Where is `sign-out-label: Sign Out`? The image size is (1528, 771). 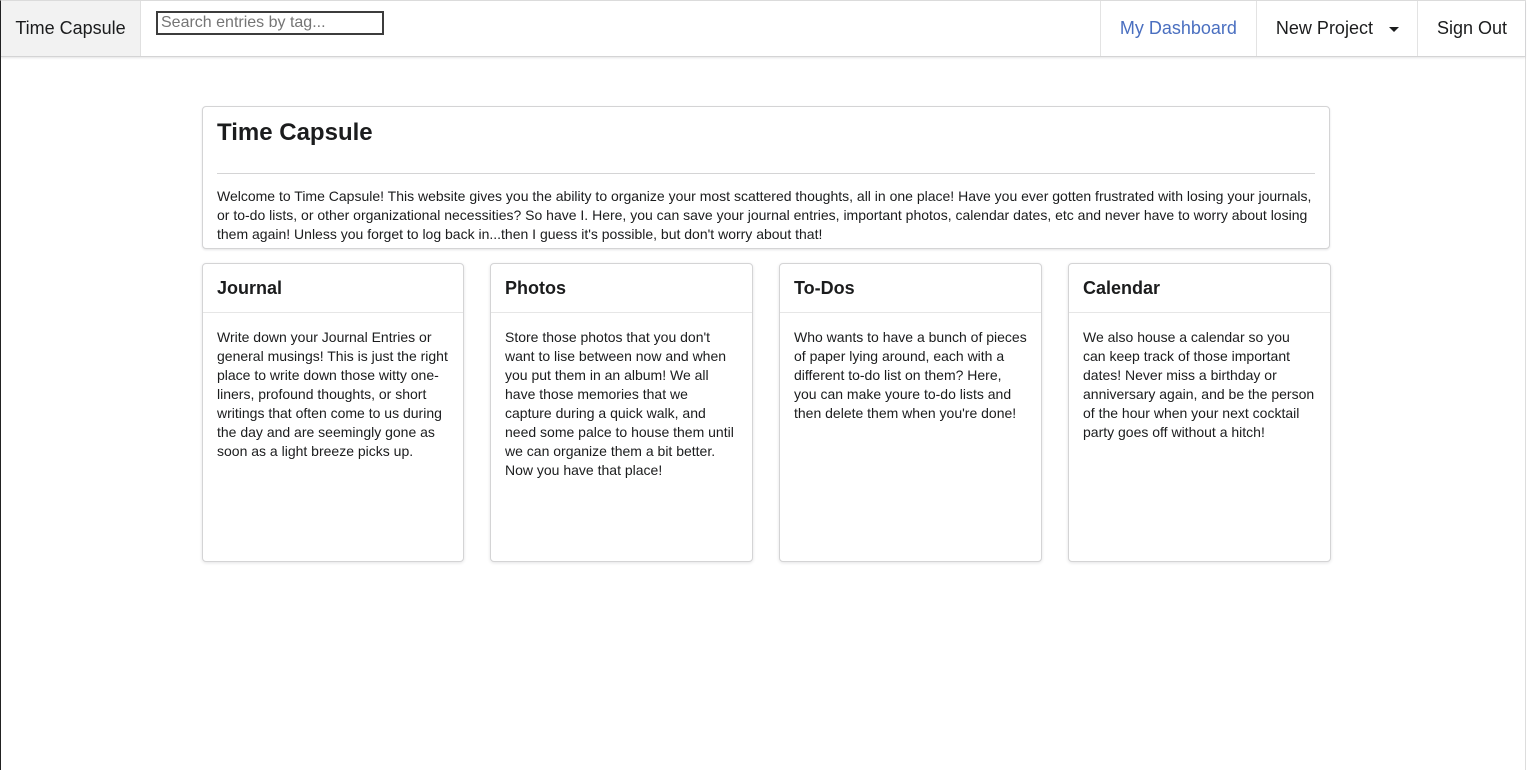 sign-out-label: Sign Out is located at coordinates (1471, 28).